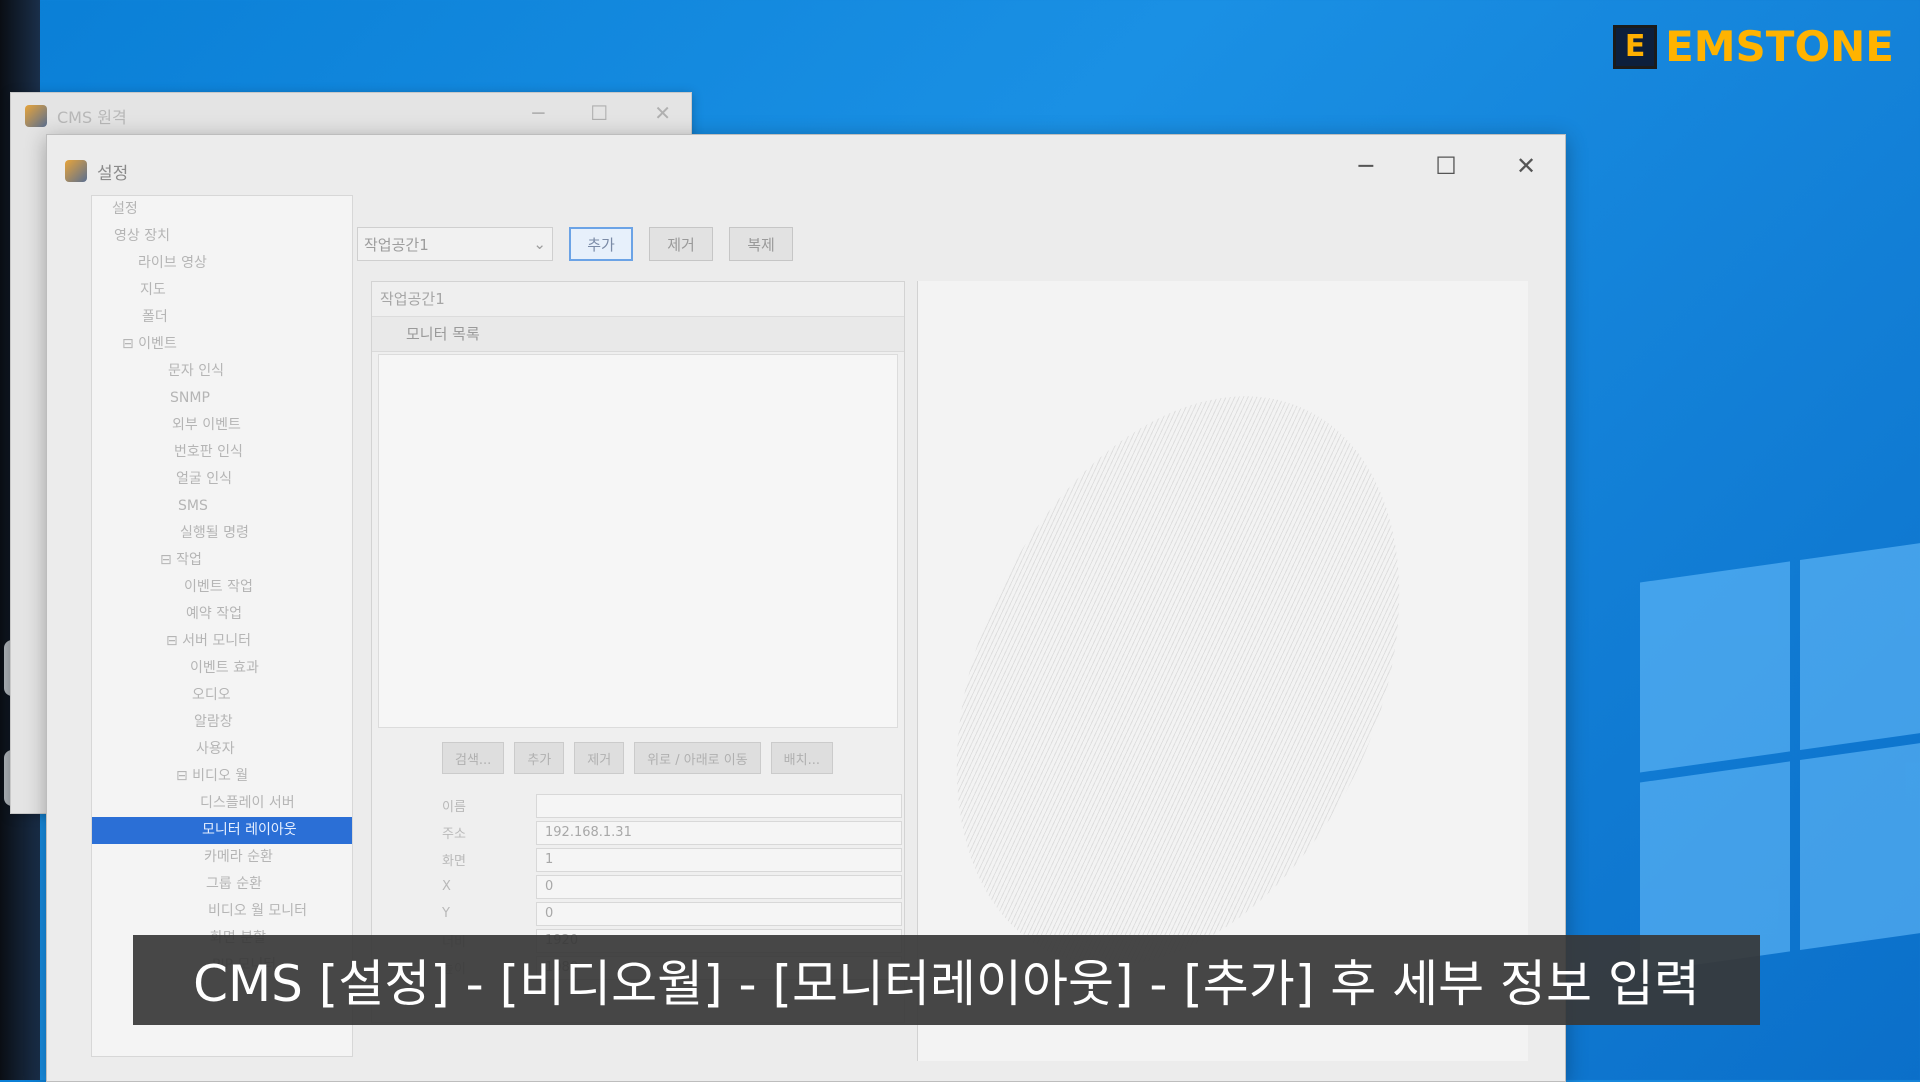  What do you see at coordinates (222, 506) in the screenshot?
I see `tree-item: SMS` at bounding box center [222, 506].